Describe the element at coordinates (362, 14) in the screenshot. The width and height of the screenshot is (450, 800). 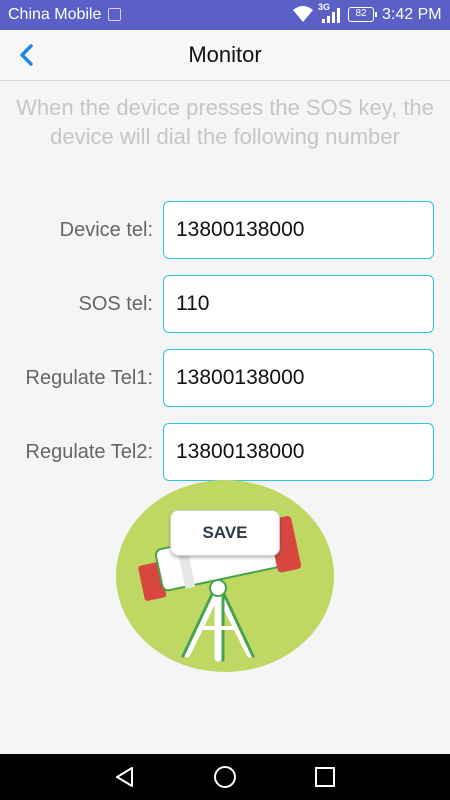
I see `battery-icon: 82` at that location.